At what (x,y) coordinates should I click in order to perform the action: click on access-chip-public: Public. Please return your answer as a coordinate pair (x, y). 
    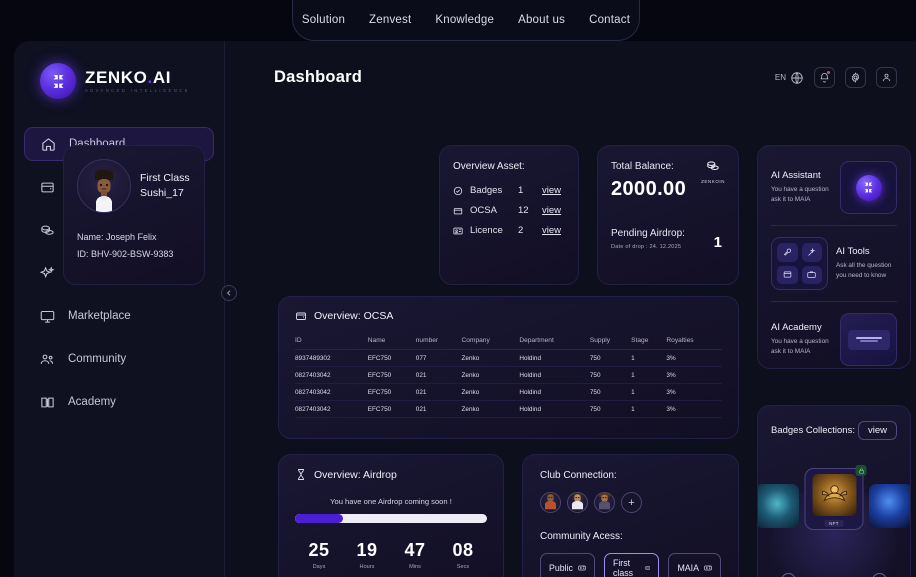
    Looking at the image, I should click on (567, 565).